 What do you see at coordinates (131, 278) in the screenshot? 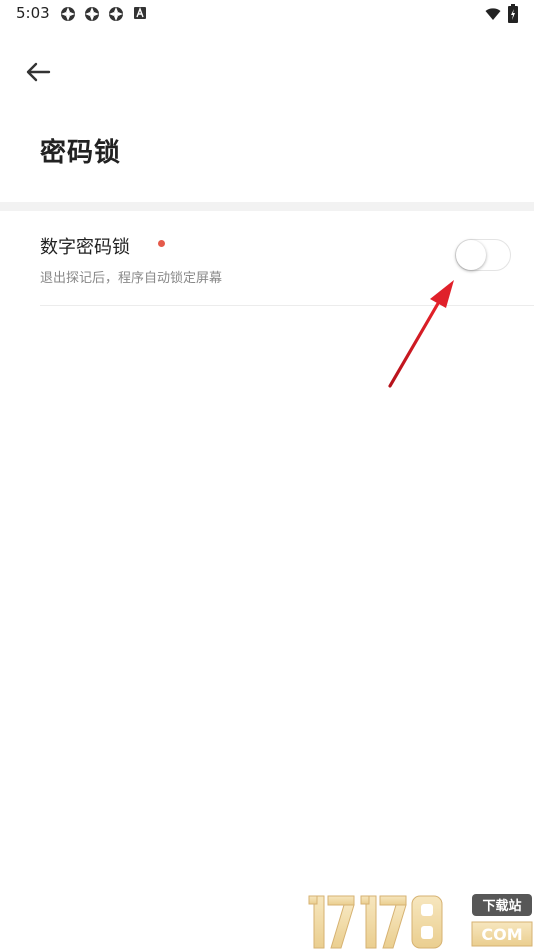
I see `setting-description: 退出探记后，程序自动锁定屏幕` at bounding box center [131, 278].